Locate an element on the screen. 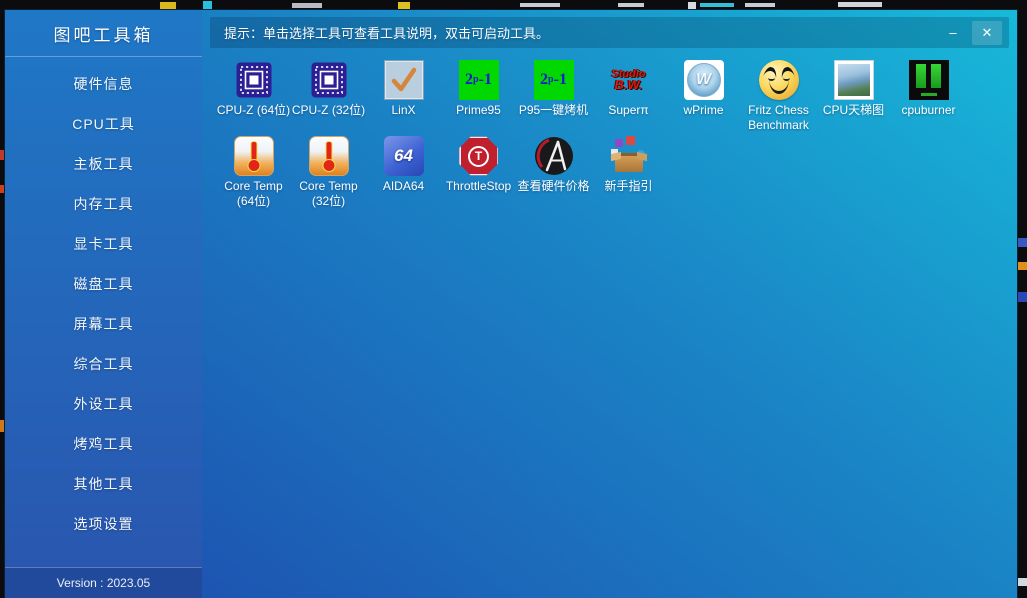 The width and height of the screenshot is (1027, 598). tool-coretemp-32: Core Temp (32位) is located at coordinates (328, 174).